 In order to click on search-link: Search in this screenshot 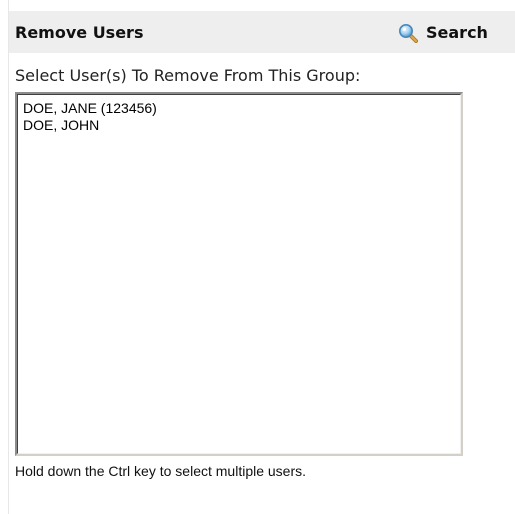, I will do `click(443, 33)`.